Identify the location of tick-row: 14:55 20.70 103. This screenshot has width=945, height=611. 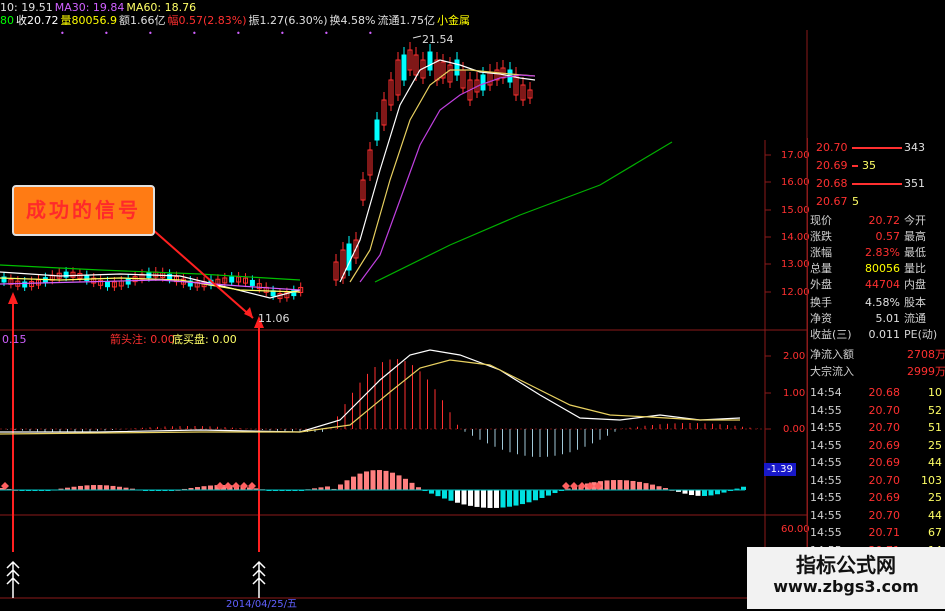
(876, 481).